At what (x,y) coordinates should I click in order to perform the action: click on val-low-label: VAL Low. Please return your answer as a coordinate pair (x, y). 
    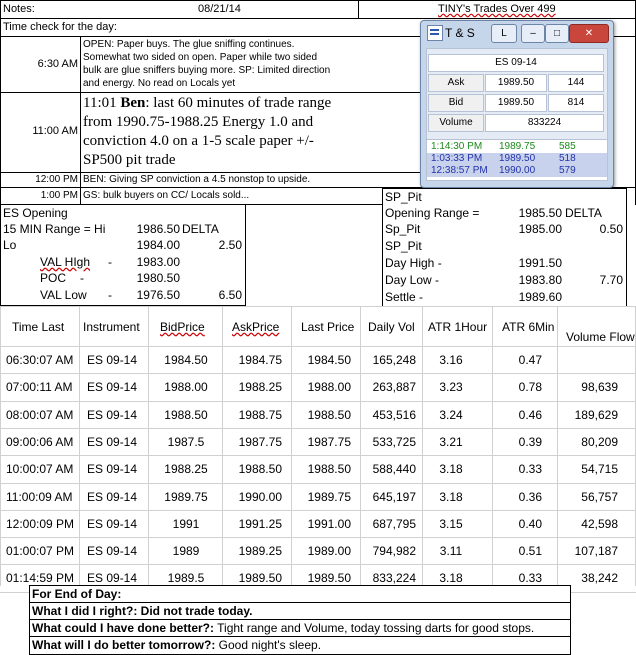
    Looking at the image, I should click on (63, 295).